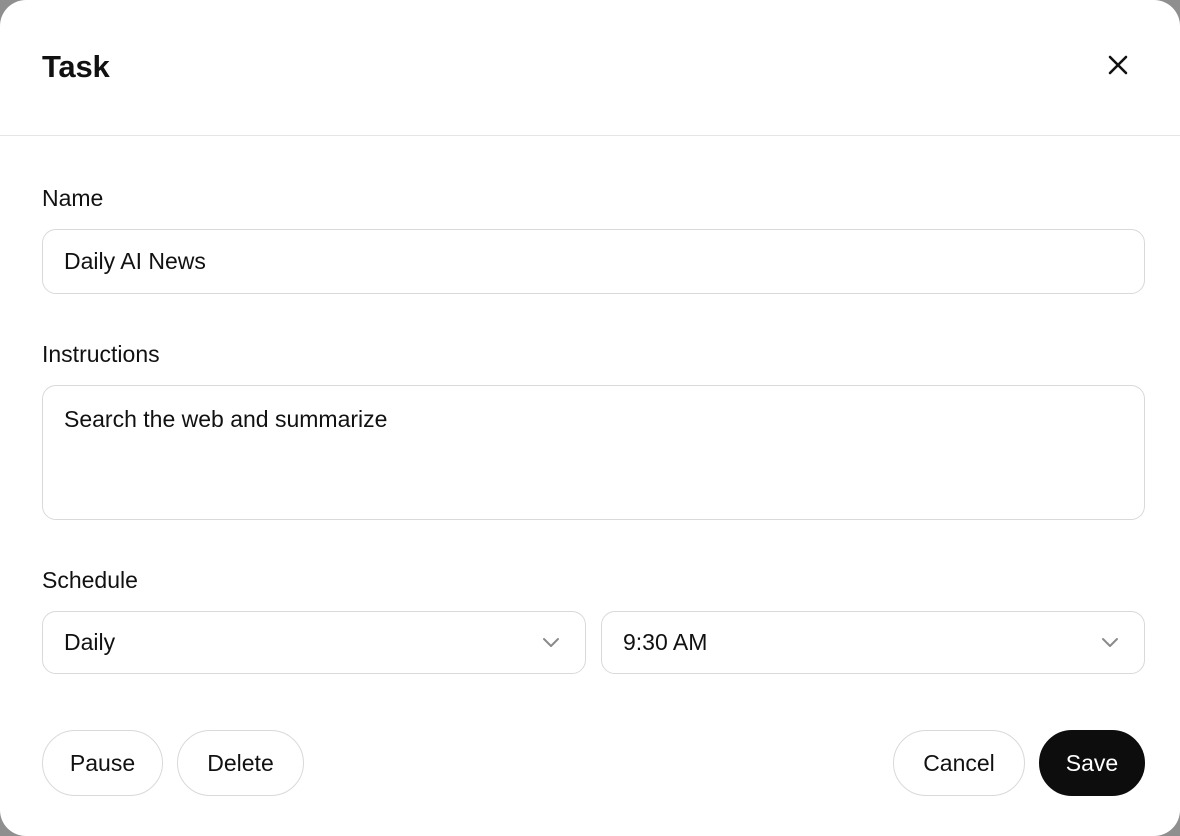 This screenshot has width=1180, height=836. Describe the element at coordinates (873, 642) in the screenshot. I see `time-select: 9:30 AM` at that location.